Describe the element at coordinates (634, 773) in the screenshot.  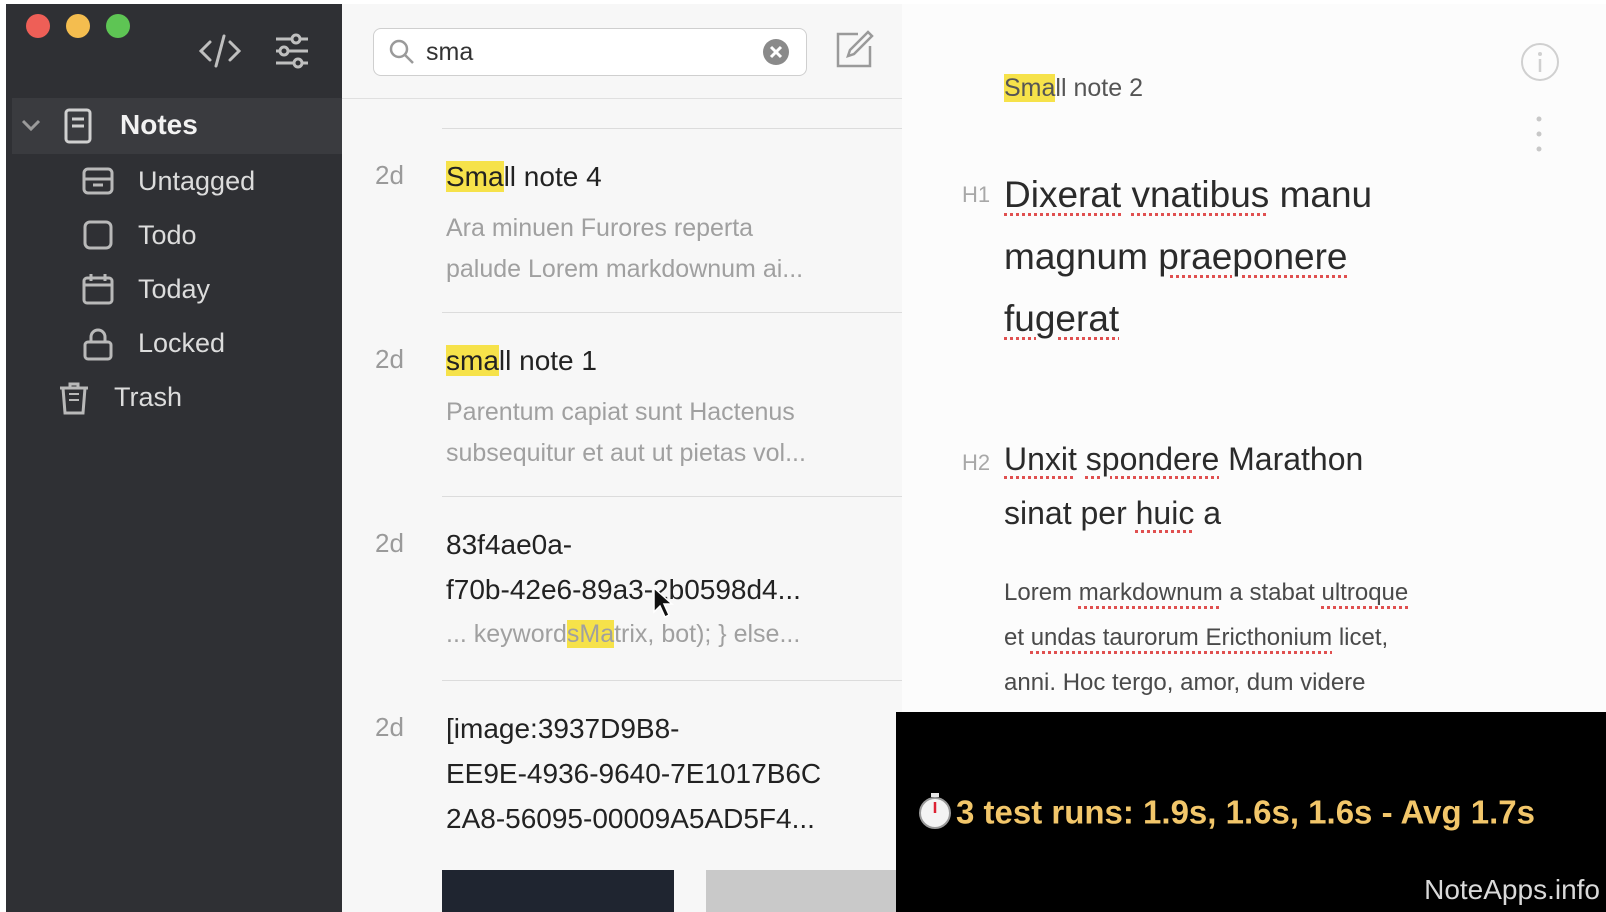
I see `note-title: EE9E-4936-9640-7E1017B6C` at that location.